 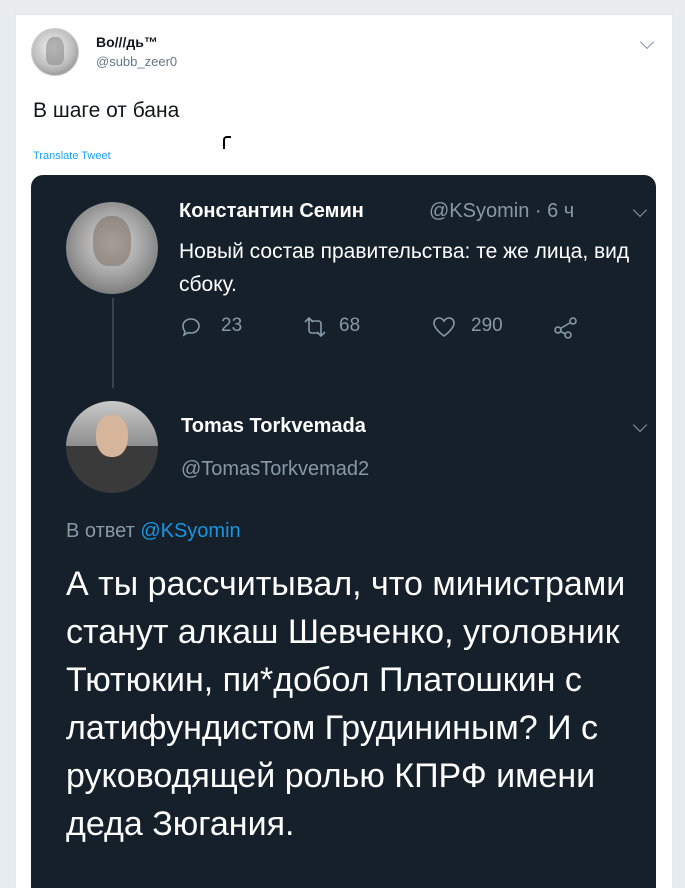 What do you see at coordinates (487, 325) in the screenshot?
I see `like-count: 290` at bounding box center [487, 325].